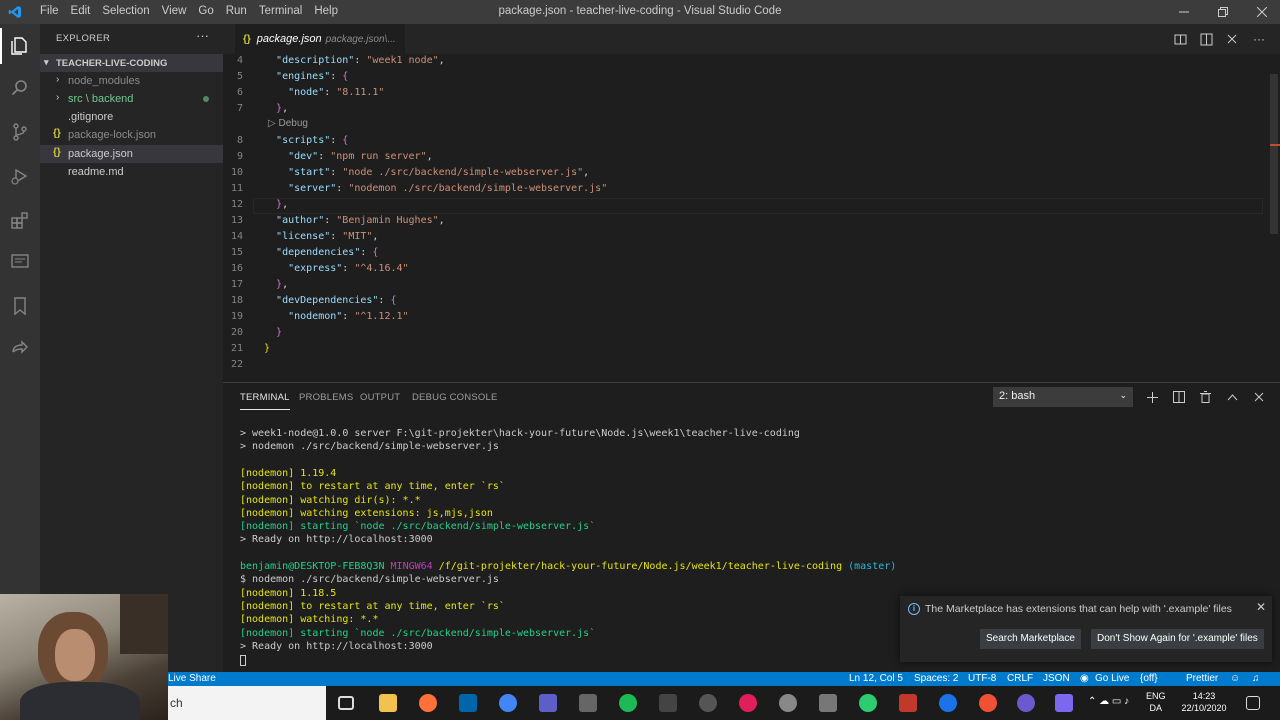 The image size is (1280, 720). Describe the element at coordinates (1205, 397) in the screenshot. I see `kill-terminal-button` at that location.